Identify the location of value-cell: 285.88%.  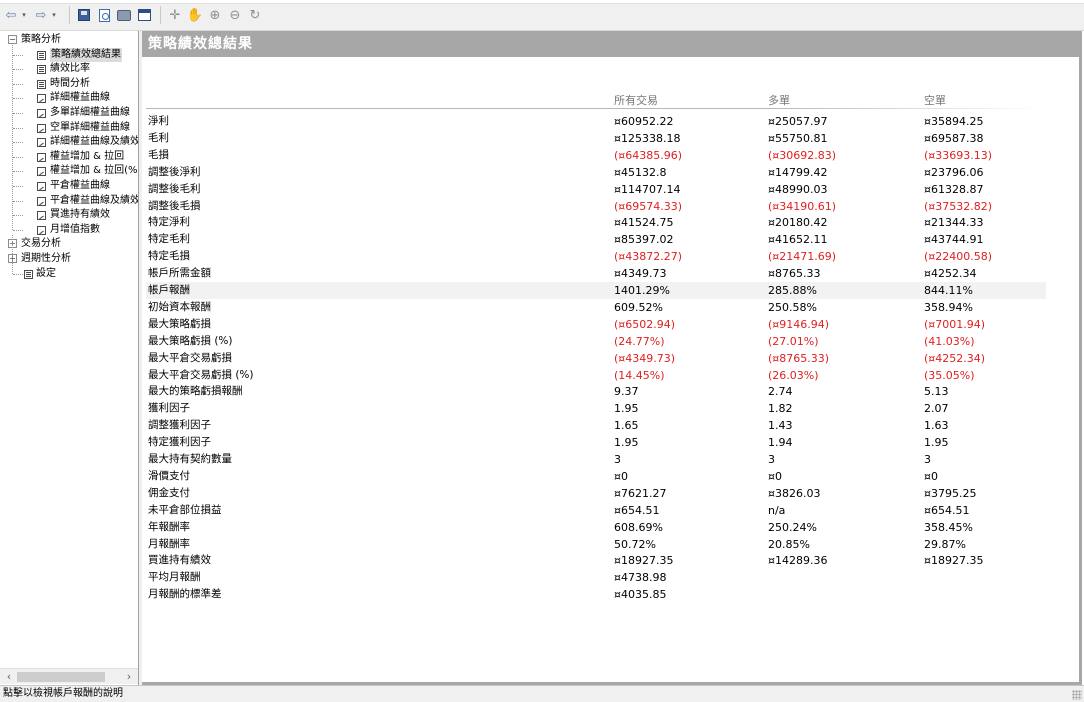
(792, 290).